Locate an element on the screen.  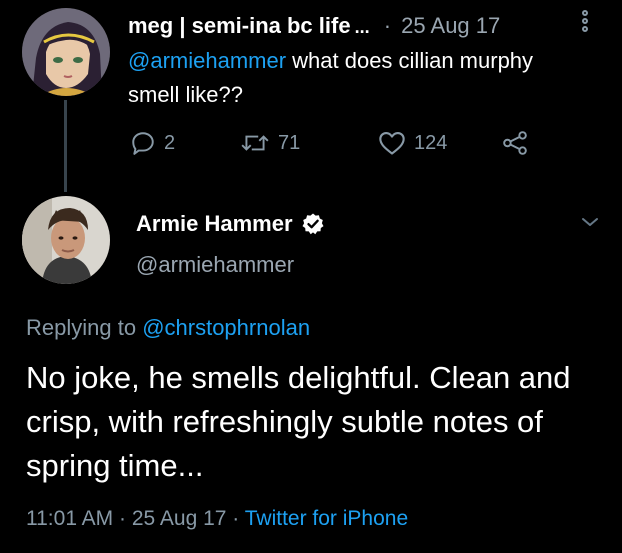
retweet-icon is located at coordinates (255, 143).